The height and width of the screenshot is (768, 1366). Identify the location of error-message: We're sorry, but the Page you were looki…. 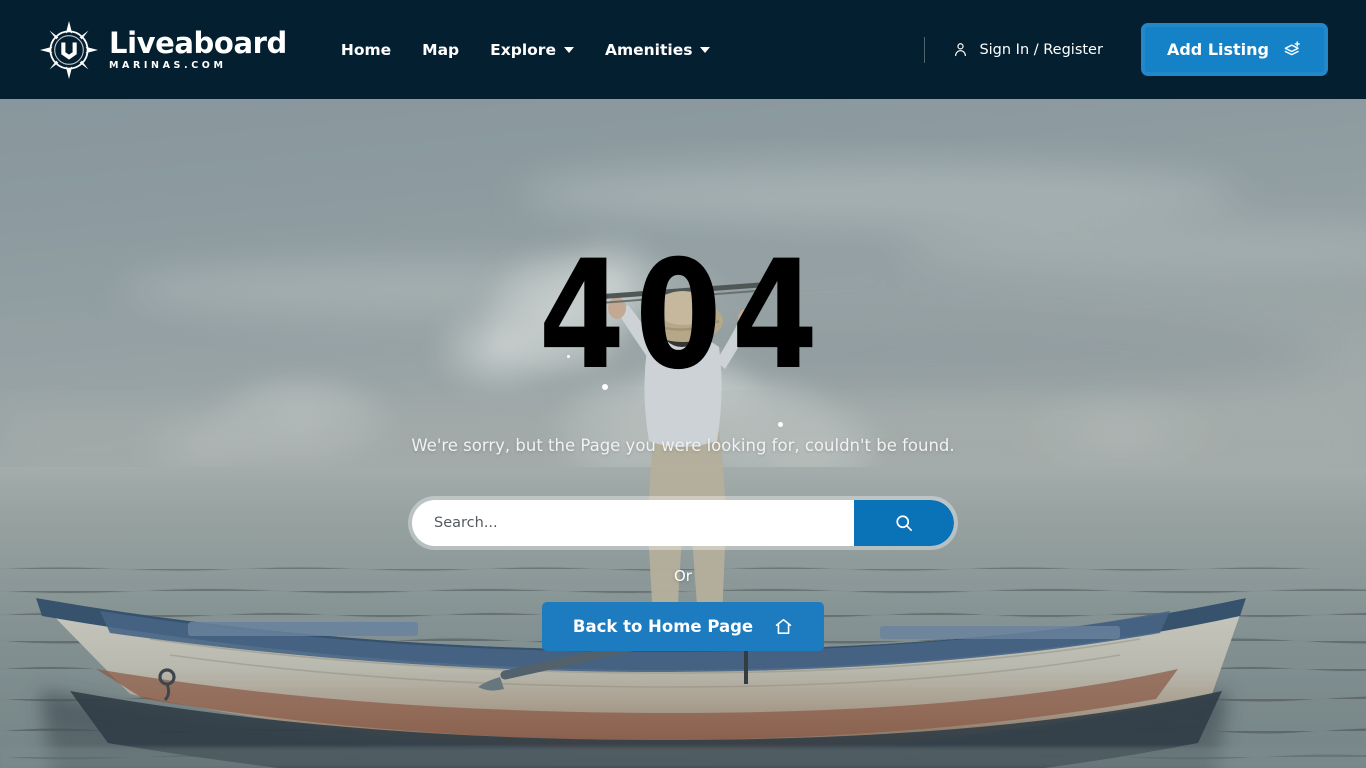
(683, 445).